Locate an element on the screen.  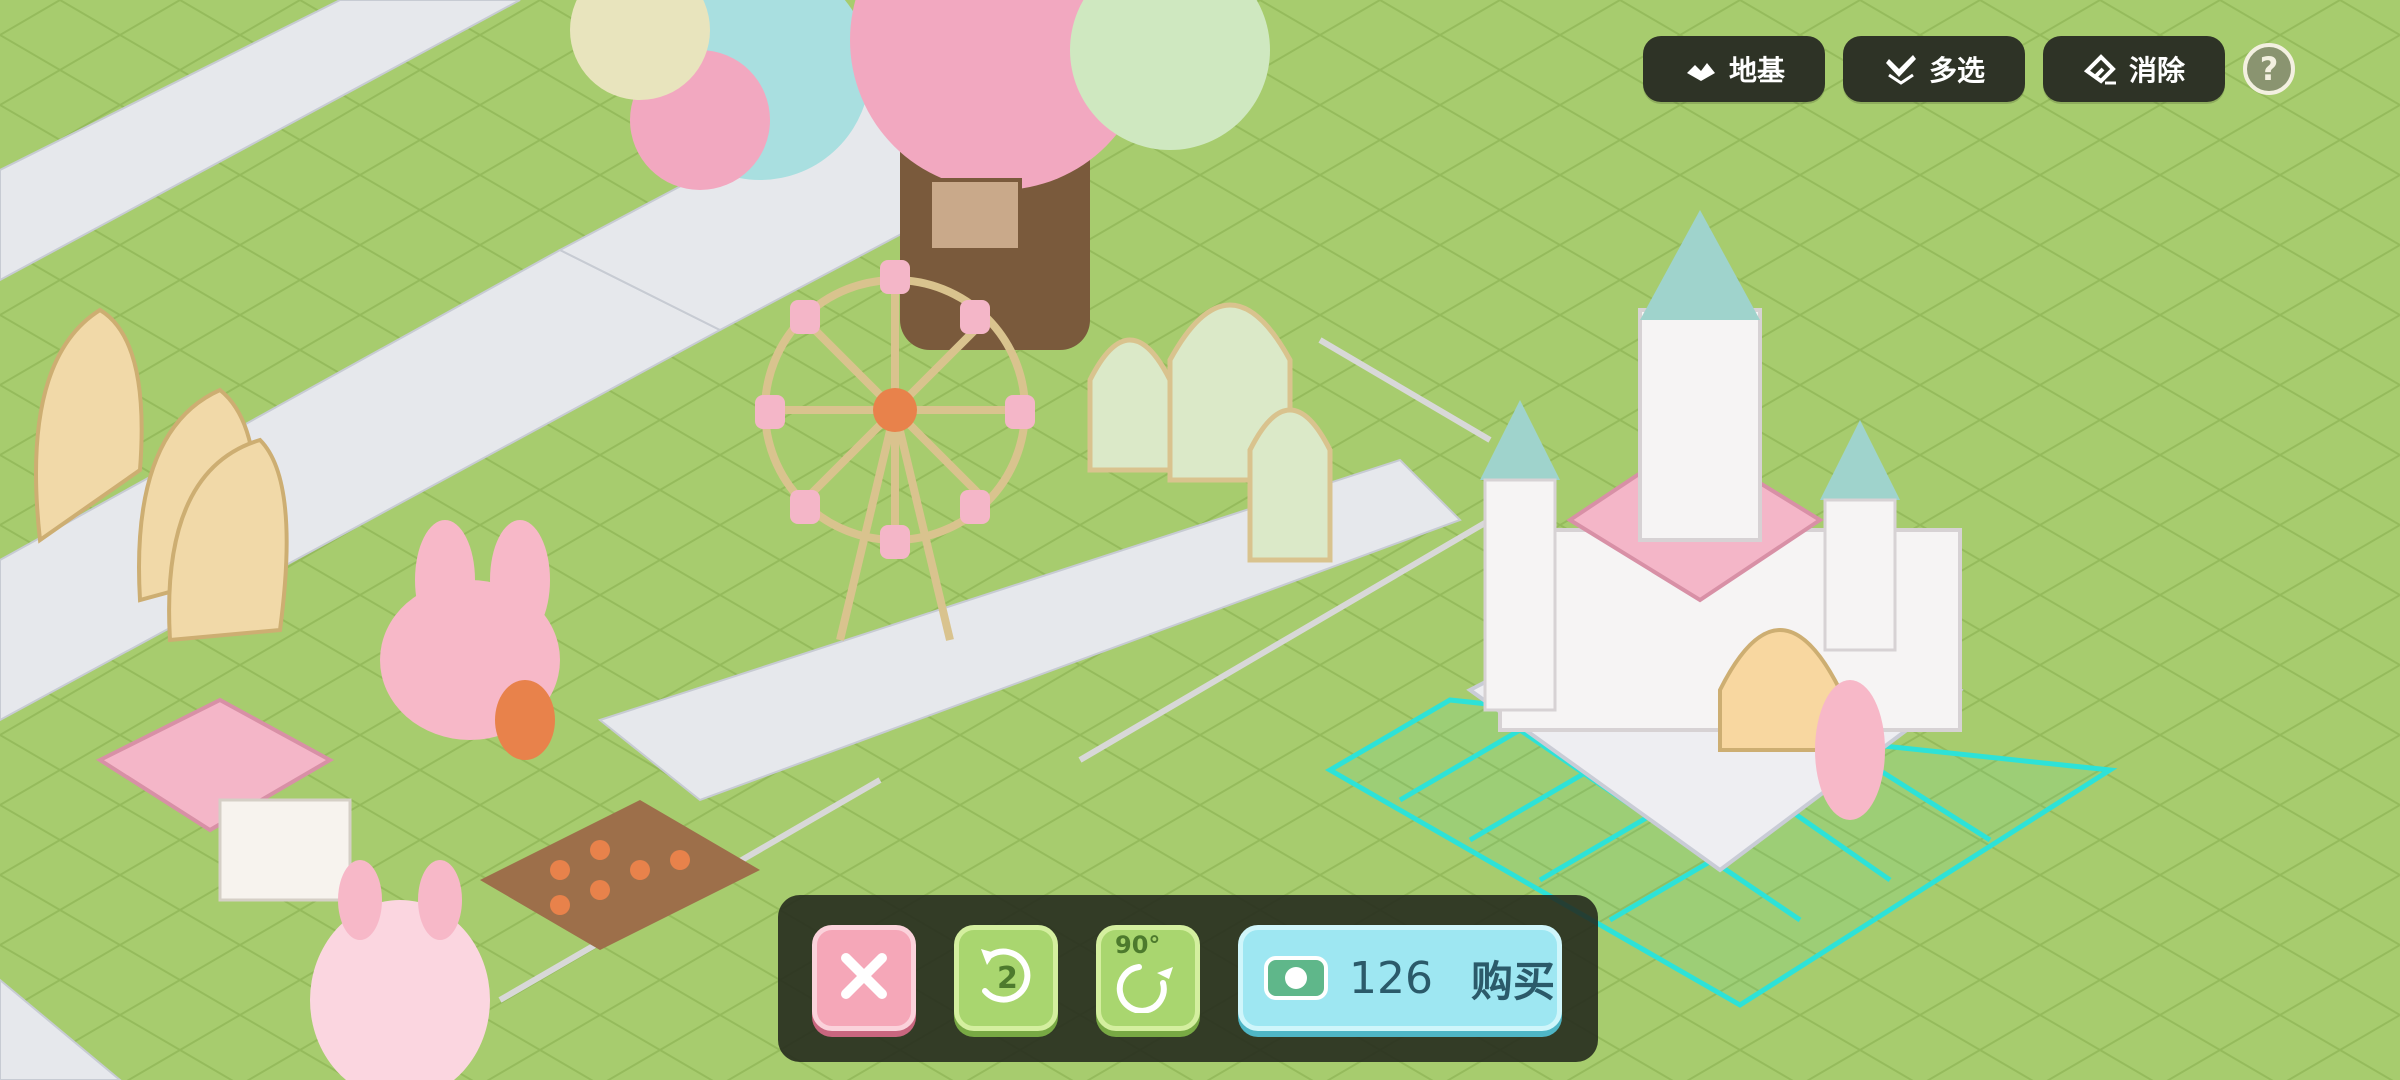
undo-button: 2 is located at coordinates (1006, 978).